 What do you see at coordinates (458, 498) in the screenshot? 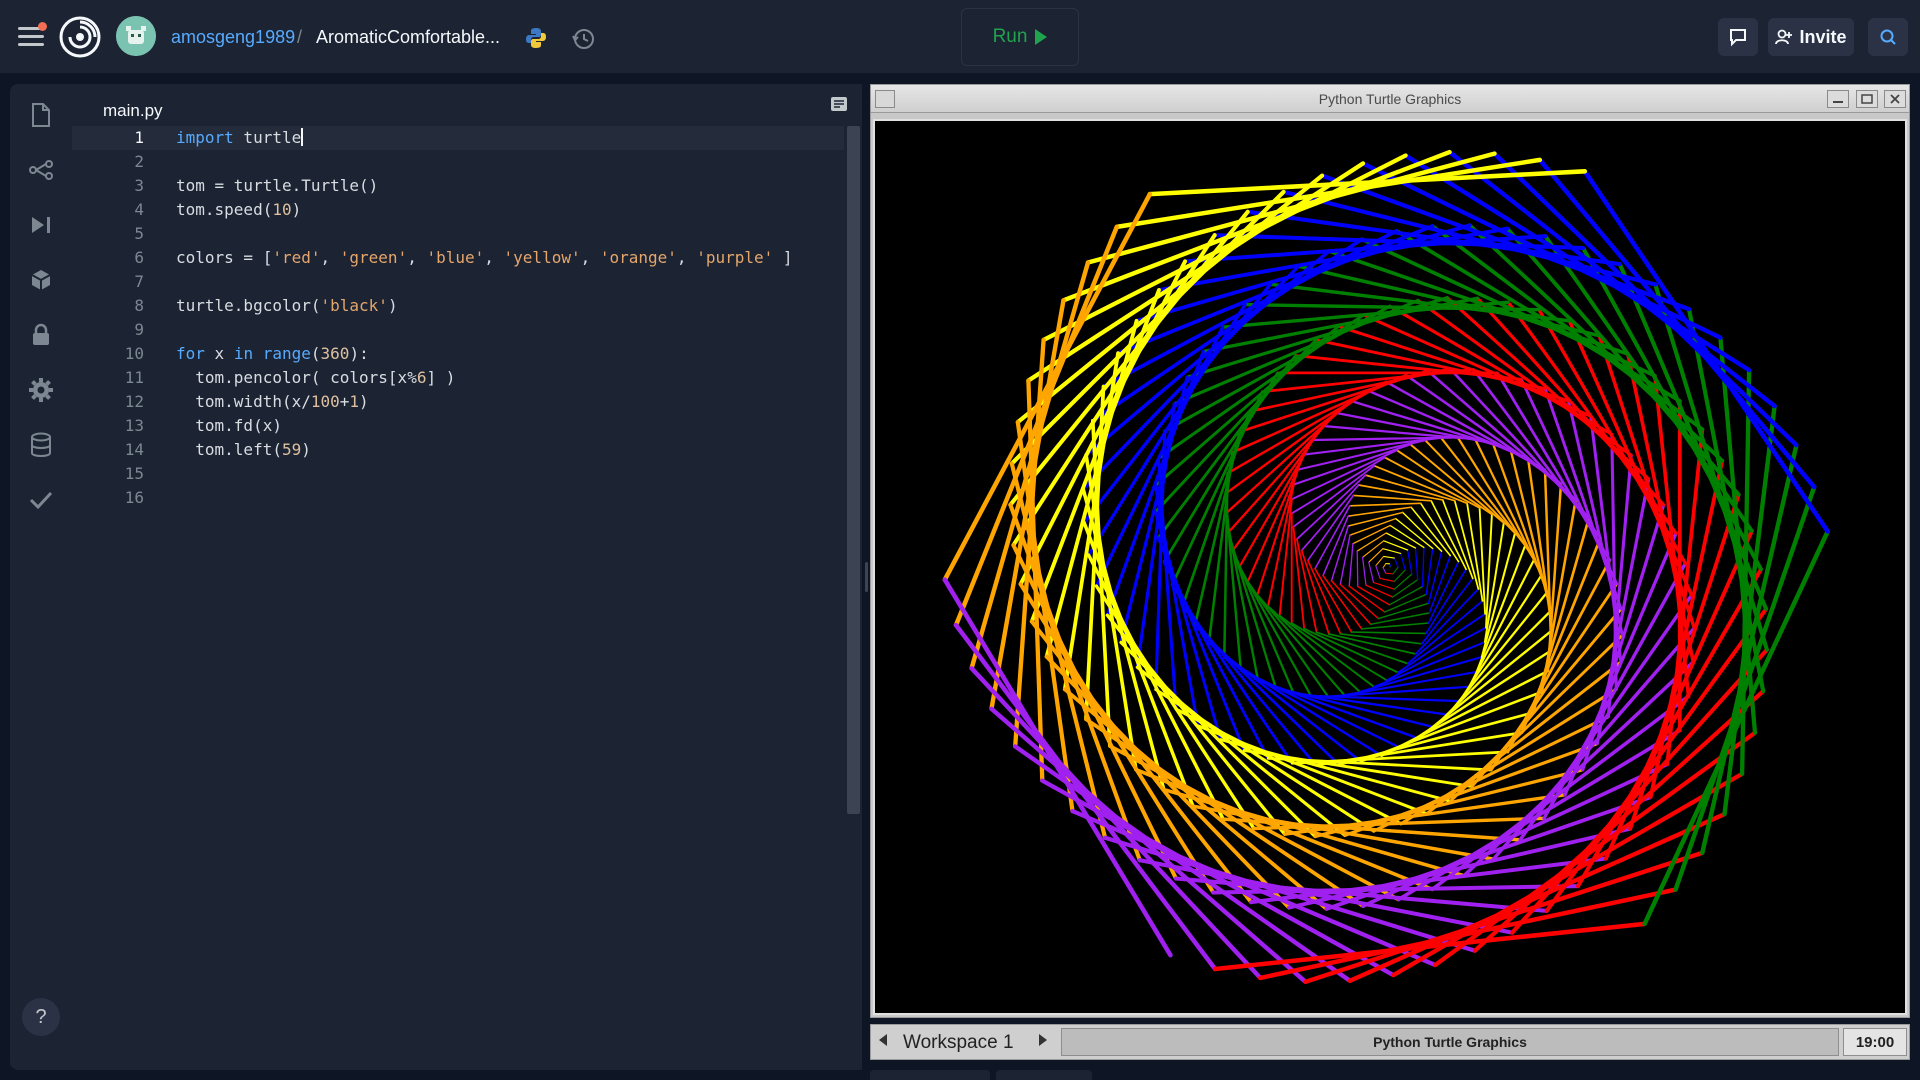
I see `code-line: 16` at bounding box center [458, 498].